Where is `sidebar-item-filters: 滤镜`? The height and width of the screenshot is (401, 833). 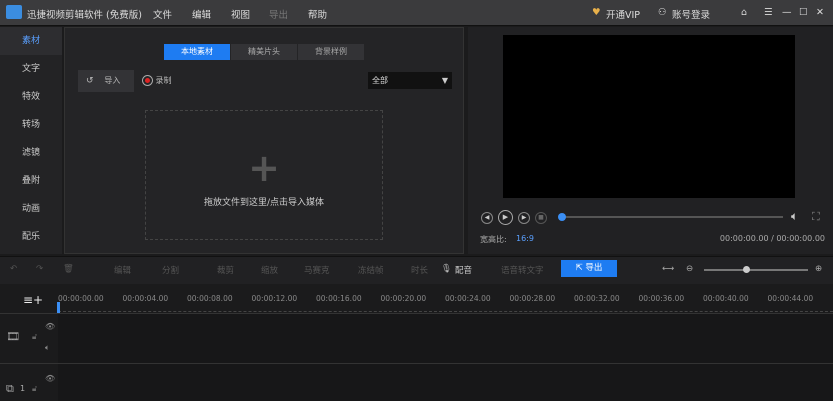
sidebar-item-filters: 滤镜 is located at coordinates (31, 153).